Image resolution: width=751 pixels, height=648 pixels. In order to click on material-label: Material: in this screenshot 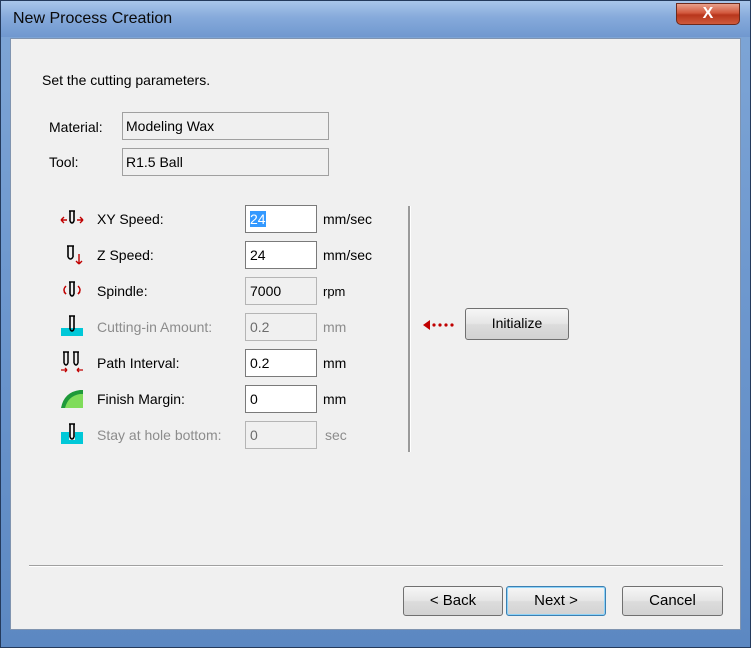, I will do `click(76, 127)`.